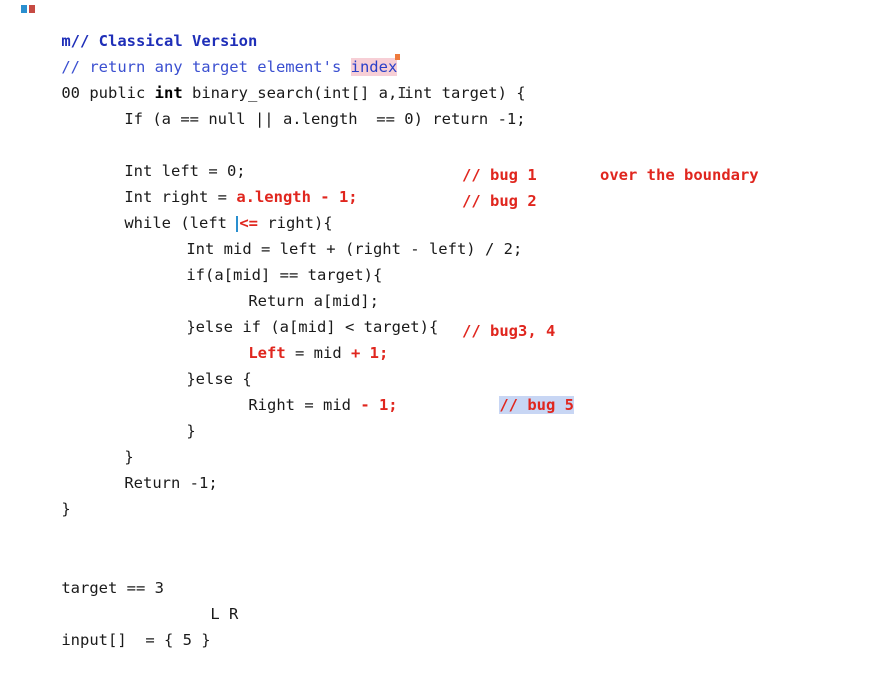  Describe the element at coordinates (499, 201) in the screenshot. I see `bug2-comment: // bug 2` at that location.